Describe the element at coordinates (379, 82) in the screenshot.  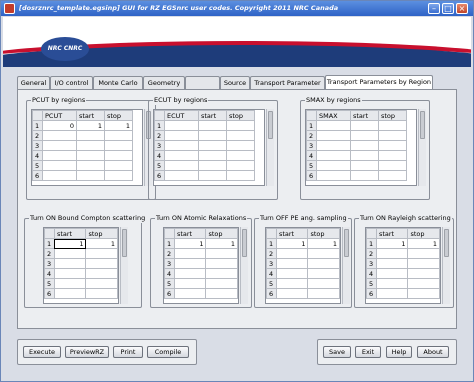
I see `tab-transport-by-region: Transport Parameters by Region` at that location.